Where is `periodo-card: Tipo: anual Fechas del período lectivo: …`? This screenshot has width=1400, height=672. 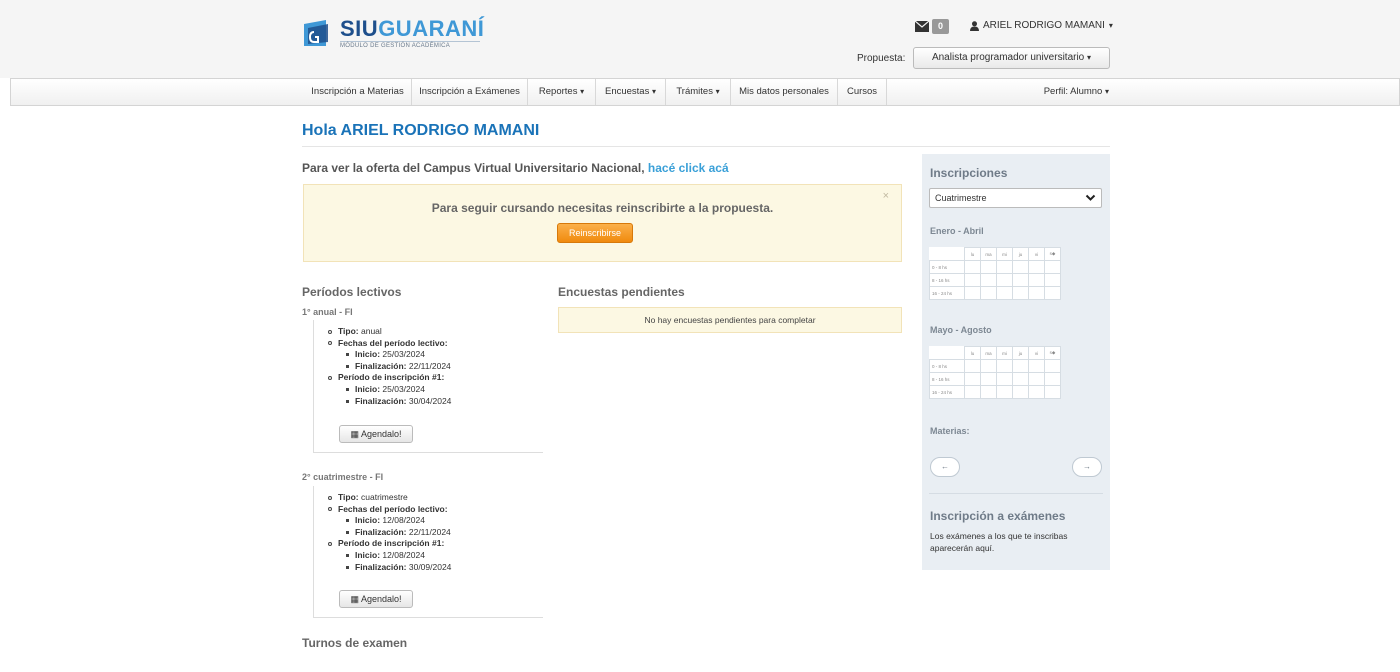 periodo-card: Tipo: anual Fechas del período lectivo: … is located at coordinates (428, 386).